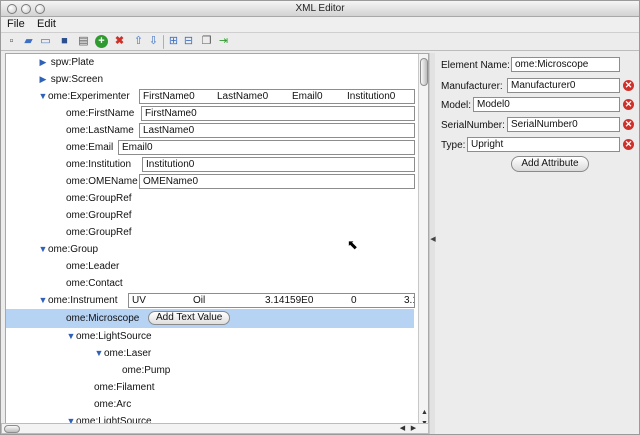  Describe the element at coordinates (277, 181) in the screenshot. I see `omename-field: OMEName0` at that location.